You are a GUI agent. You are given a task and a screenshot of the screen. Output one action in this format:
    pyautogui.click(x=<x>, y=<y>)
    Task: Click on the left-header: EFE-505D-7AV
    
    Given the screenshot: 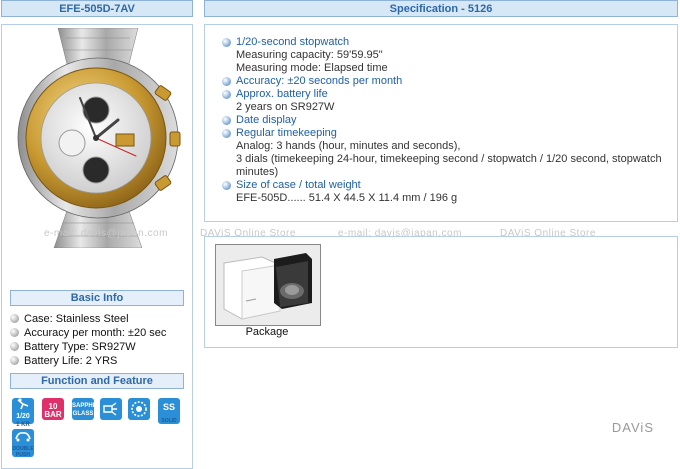 What is the action you would take?
    pyautogui.click(x=97, y=8)
    